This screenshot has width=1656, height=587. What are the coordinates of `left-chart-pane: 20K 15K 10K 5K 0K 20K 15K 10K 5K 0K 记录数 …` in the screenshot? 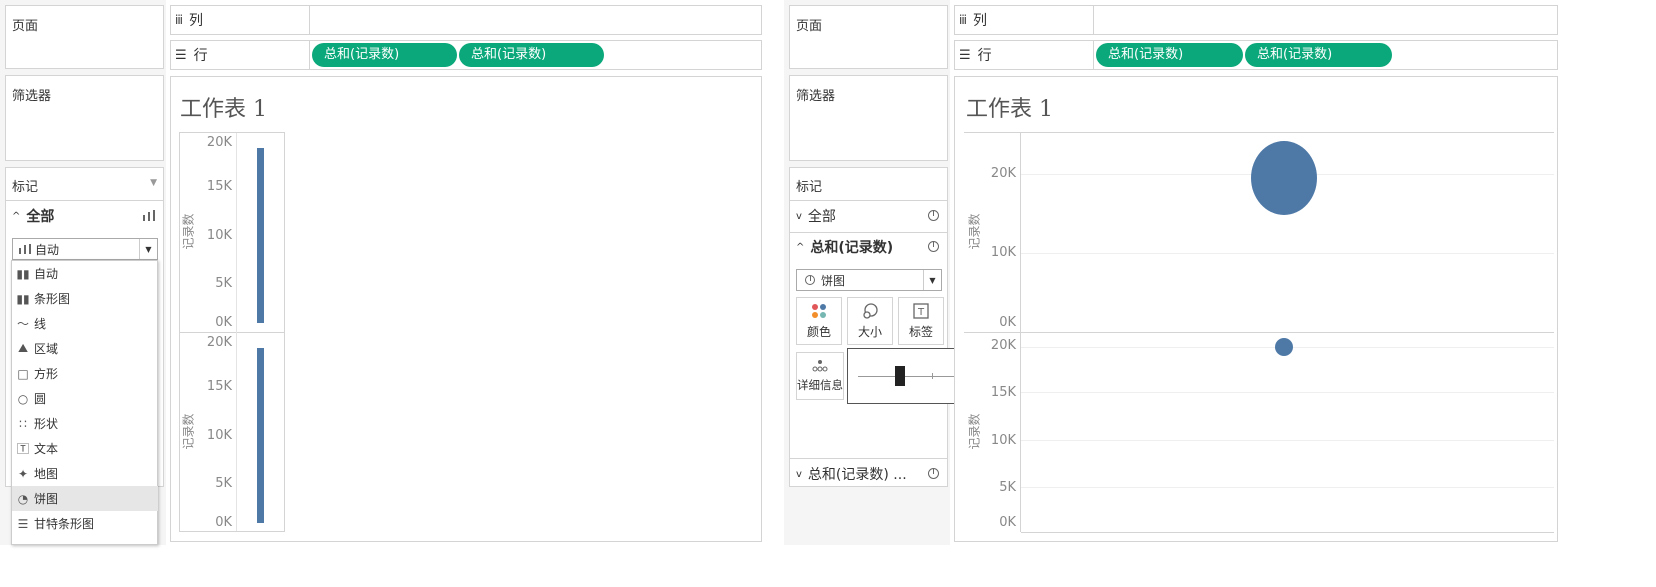 It's located at (232, 332).